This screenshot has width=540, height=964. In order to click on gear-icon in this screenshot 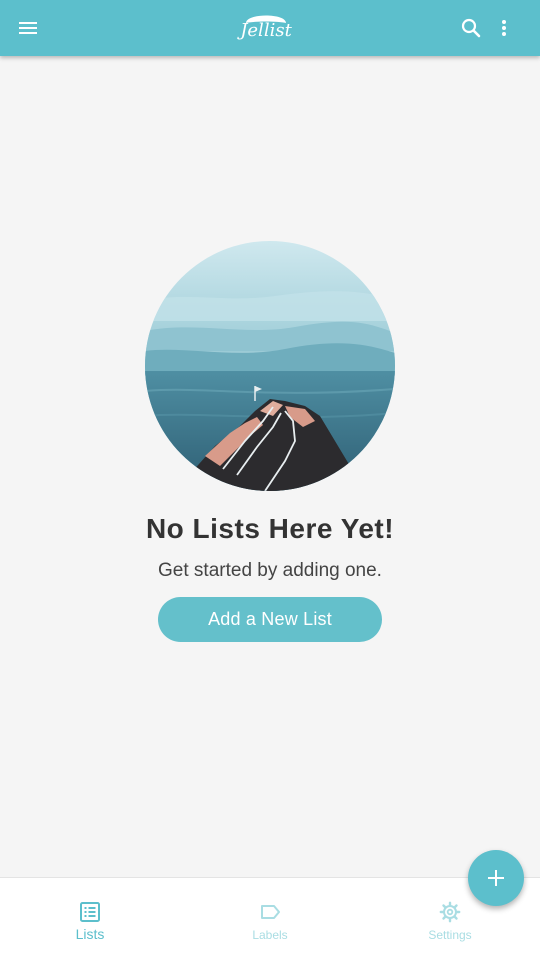, I will do `click(450, 912)`.